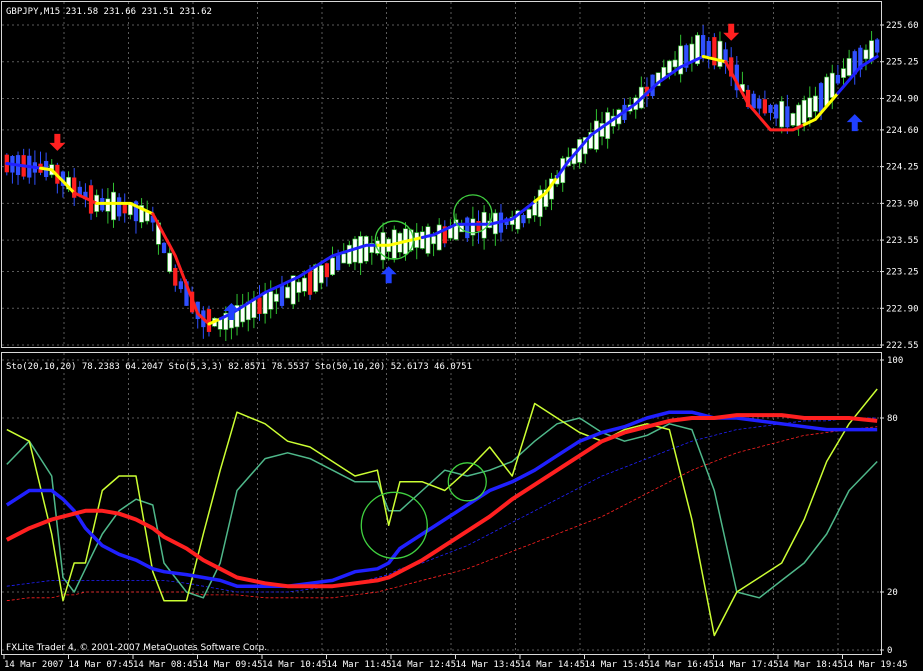  What do you see at coordinates (902, 26) in the screenshot?
I see `price-tick-label: 225.60` at bounding box center [902, 26].